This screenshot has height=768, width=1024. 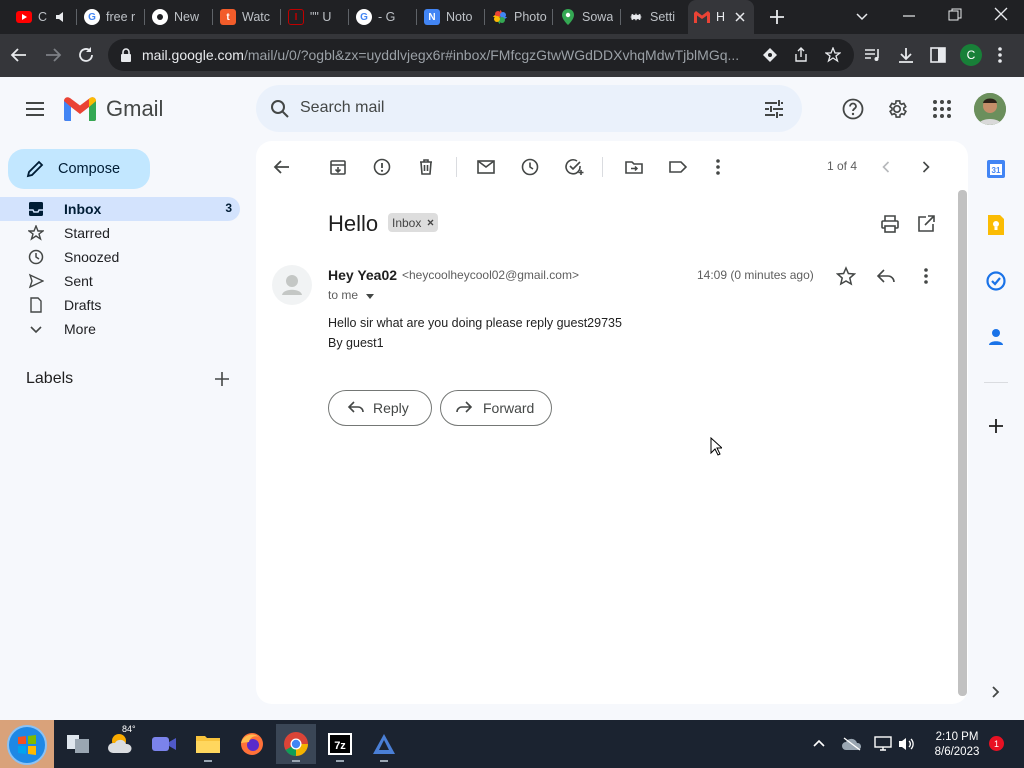 What do you see at coordinates (120, 233) in the screenshot?
I see `sidebar-item-starred: Starred` at bounding box center [120, 233].